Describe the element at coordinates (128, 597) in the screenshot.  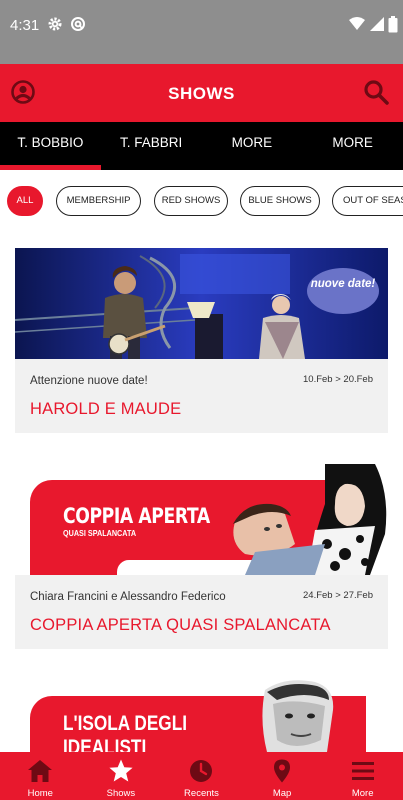
I see `show-subtitle: Chiara Francini e Alessandro Federico` at that location.